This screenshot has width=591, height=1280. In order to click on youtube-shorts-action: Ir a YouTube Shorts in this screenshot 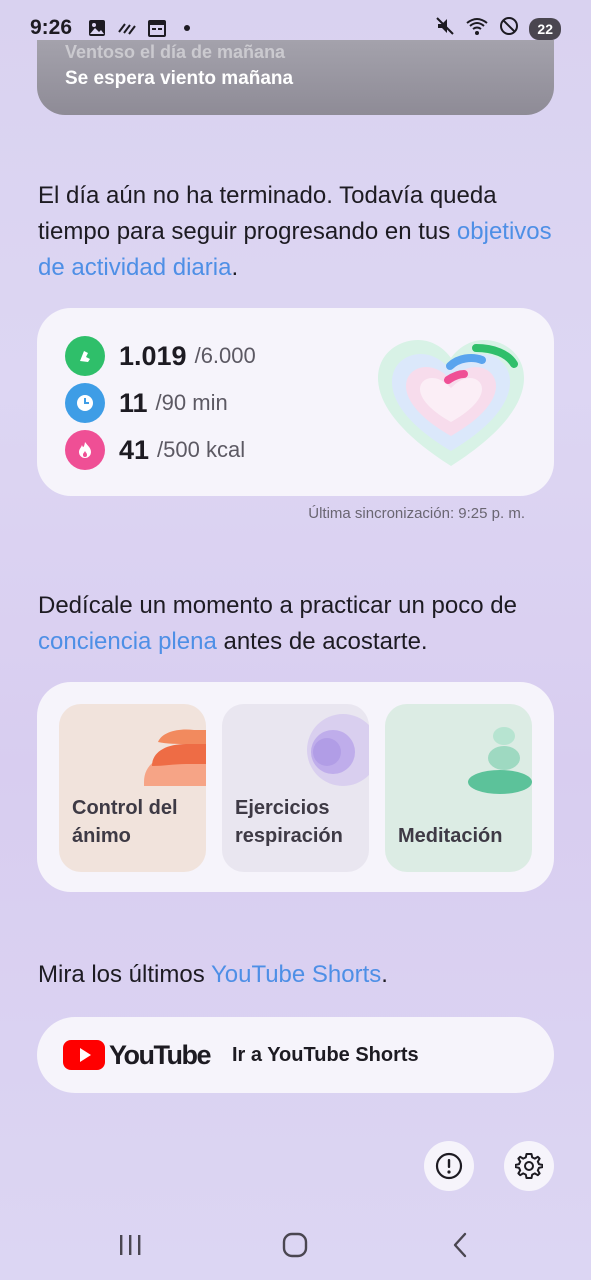, I will do `click(325, 1054)`.